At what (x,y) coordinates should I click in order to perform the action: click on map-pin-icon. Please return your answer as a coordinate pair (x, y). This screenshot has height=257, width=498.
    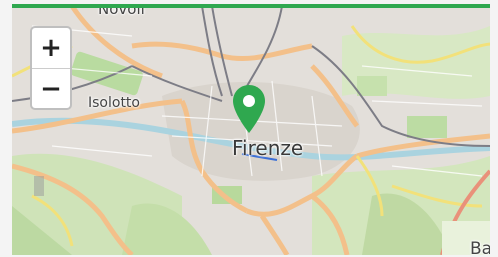
    Looking at the image, I should click on (249, 109).